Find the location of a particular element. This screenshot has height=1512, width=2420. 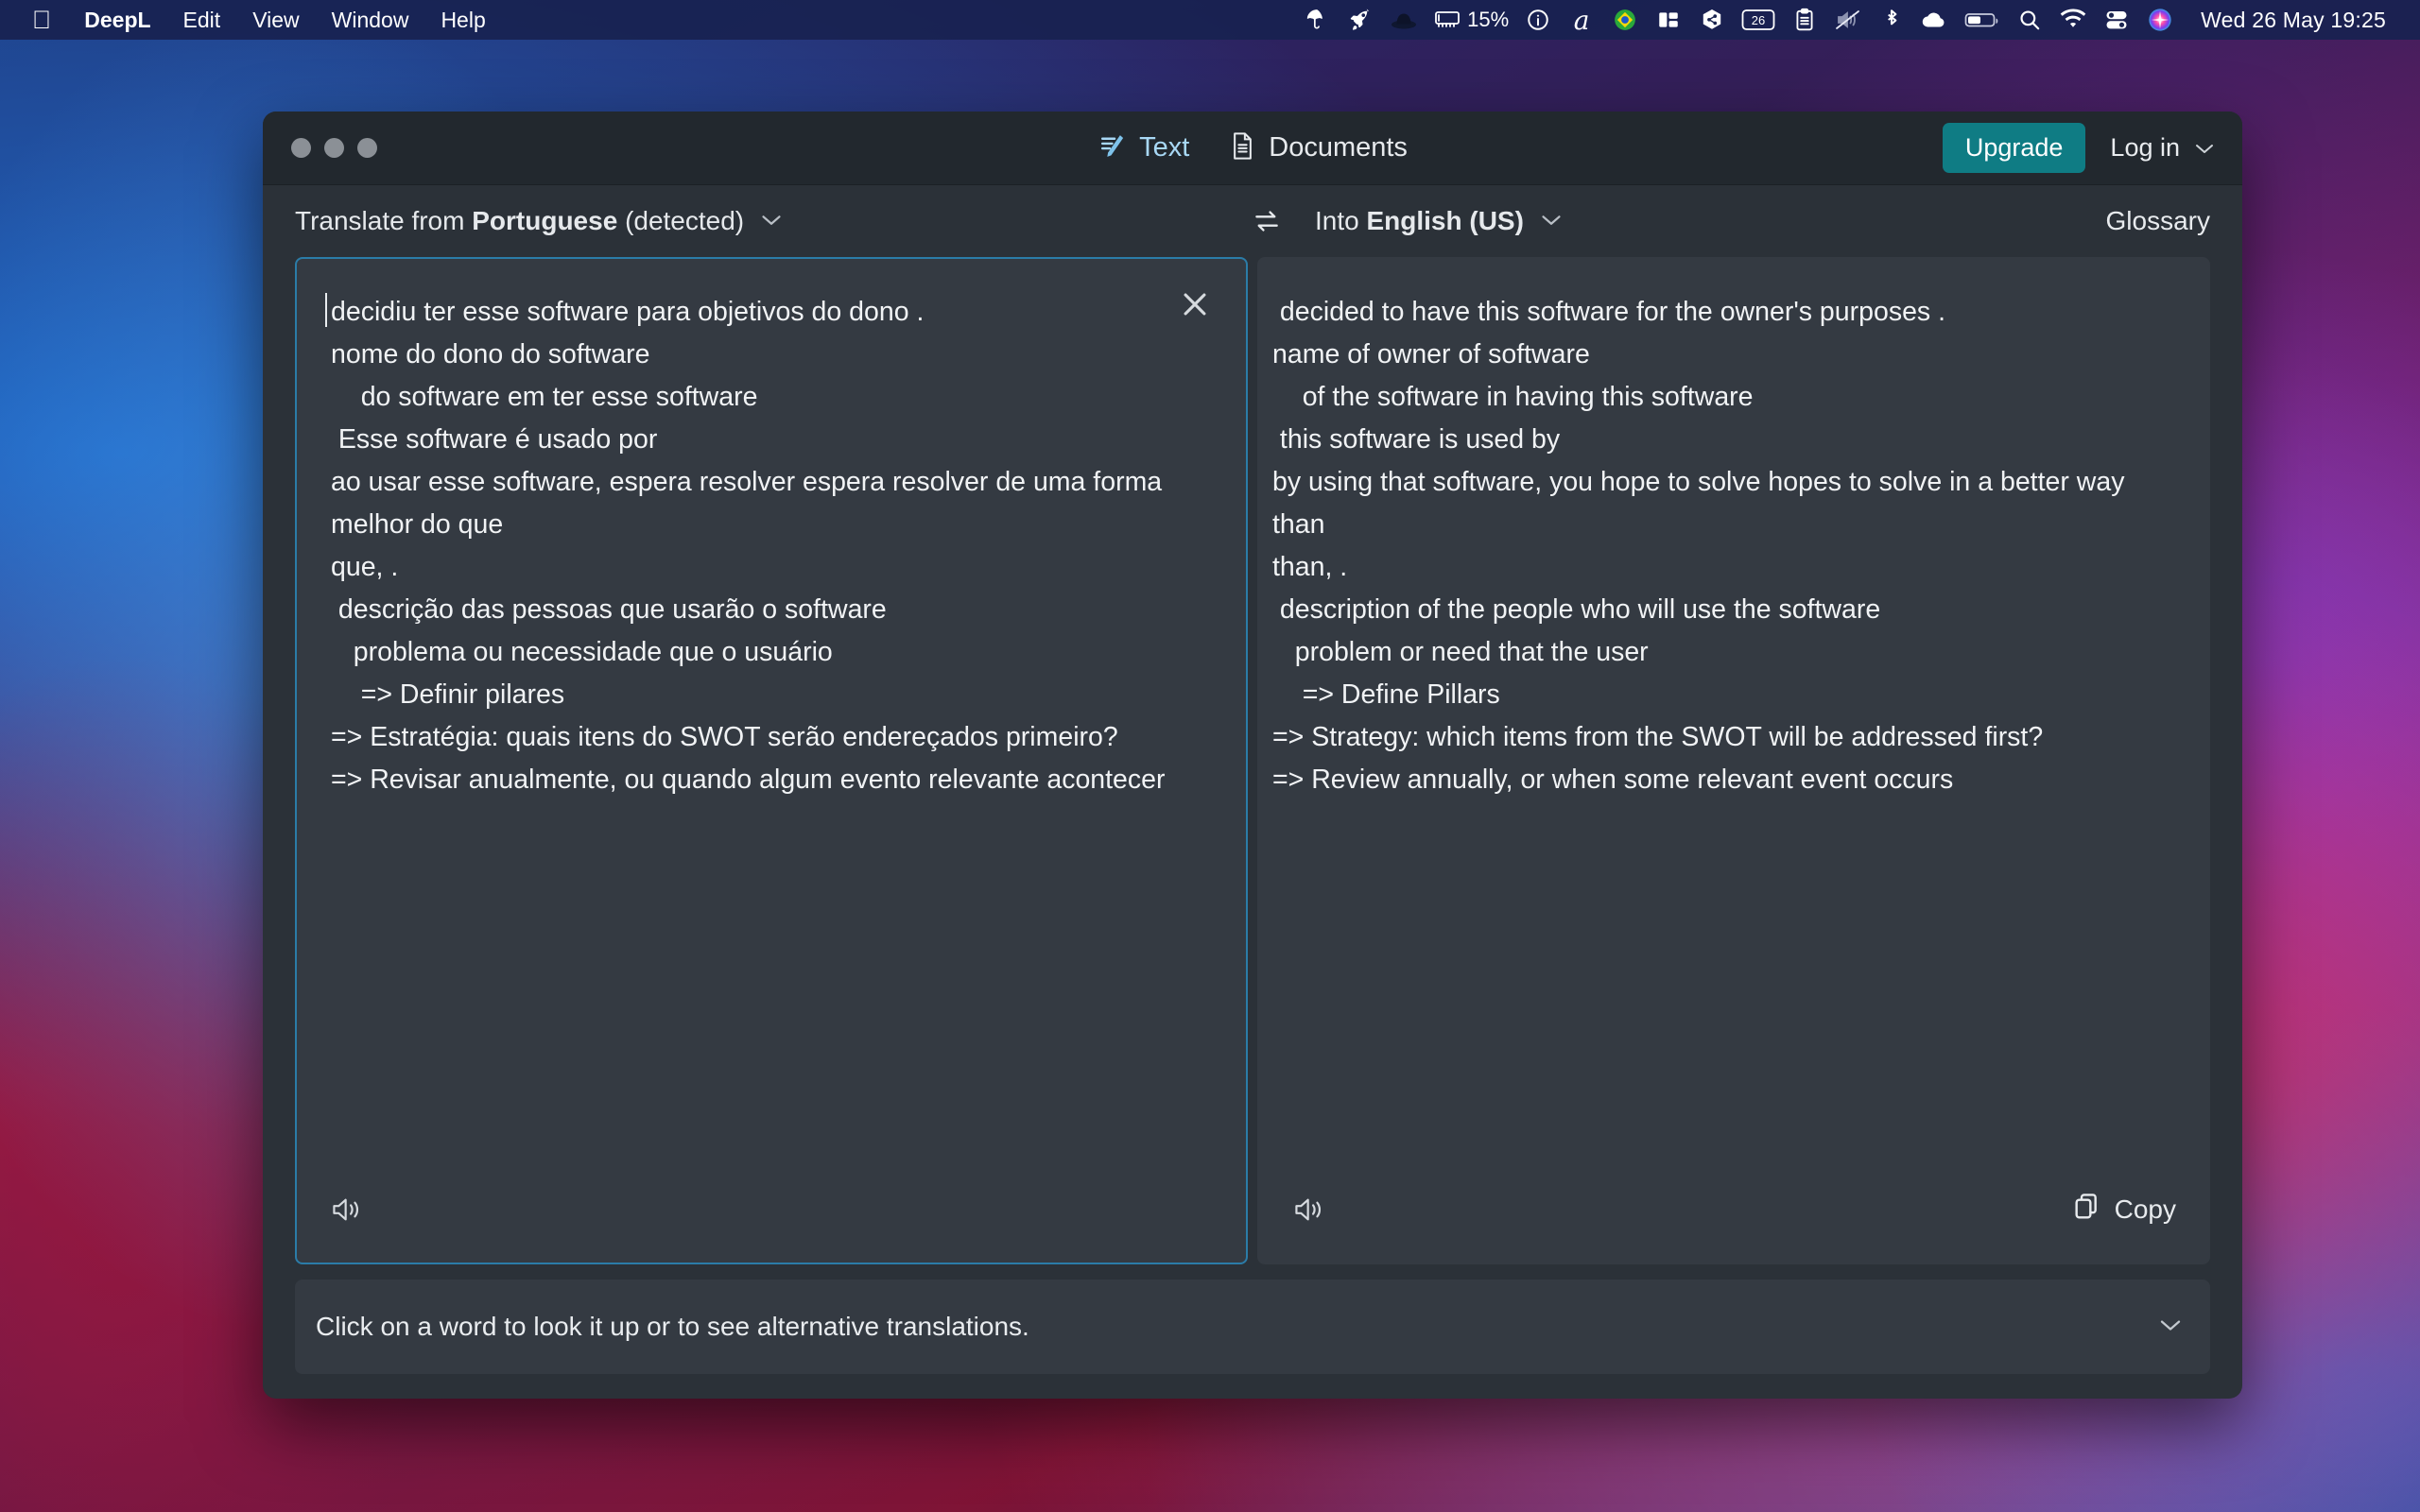

titlebar-actions: Upgrade Log in is located at coordinates (2079, 148).